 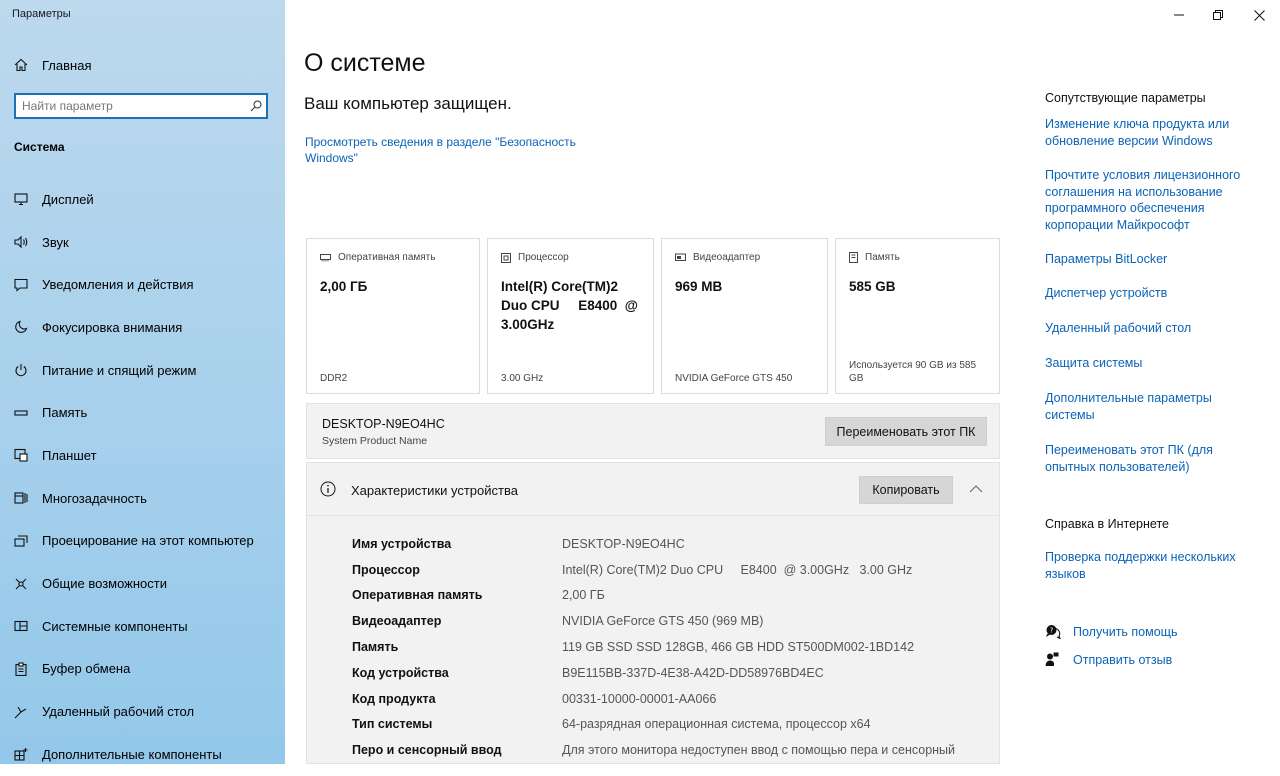 What do you see at coordinates (65, 413) in the screenshot?
I see `sidebar-item-label: Память` at bounding box center [65, 413].